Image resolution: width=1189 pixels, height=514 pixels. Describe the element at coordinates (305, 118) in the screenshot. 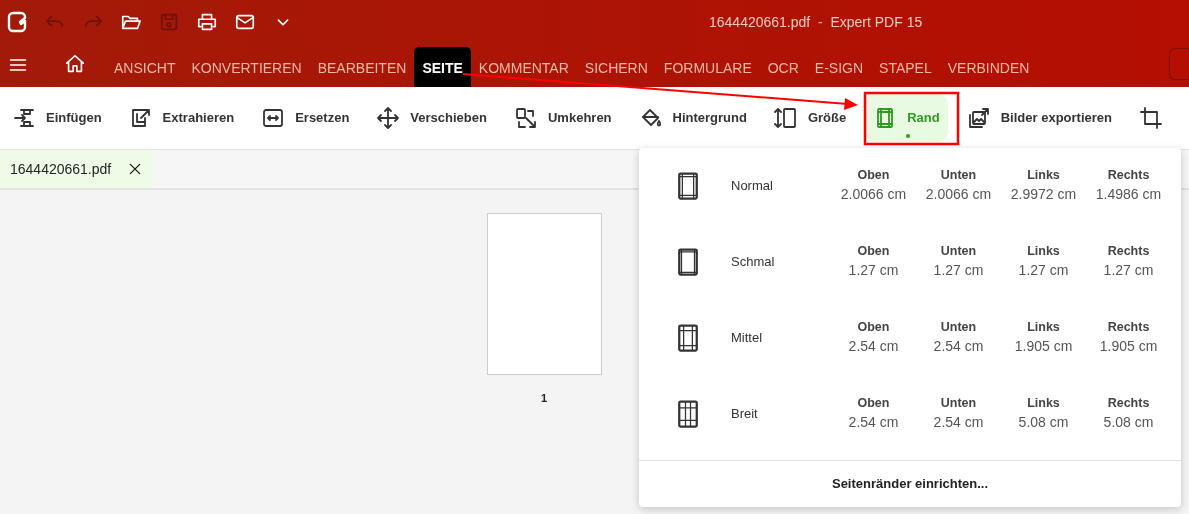

I see `ribbon-button: Ersetzen` at that location.